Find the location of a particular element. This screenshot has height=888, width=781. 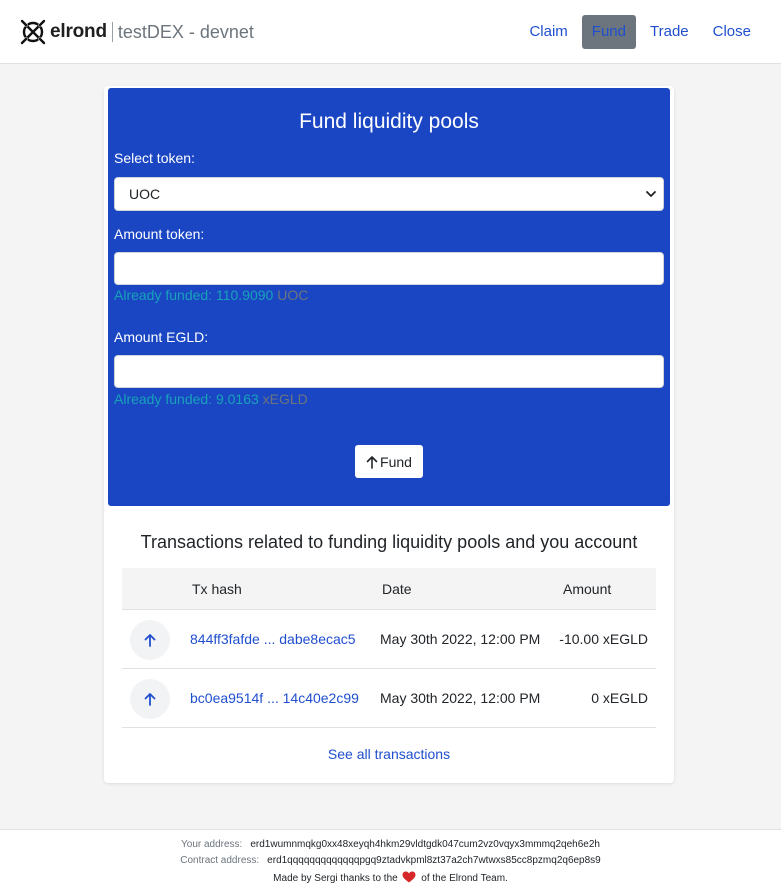

tx-hash-link: bc0ea9514f ... 14c40e2c99 is located at coordinates (274, 698).